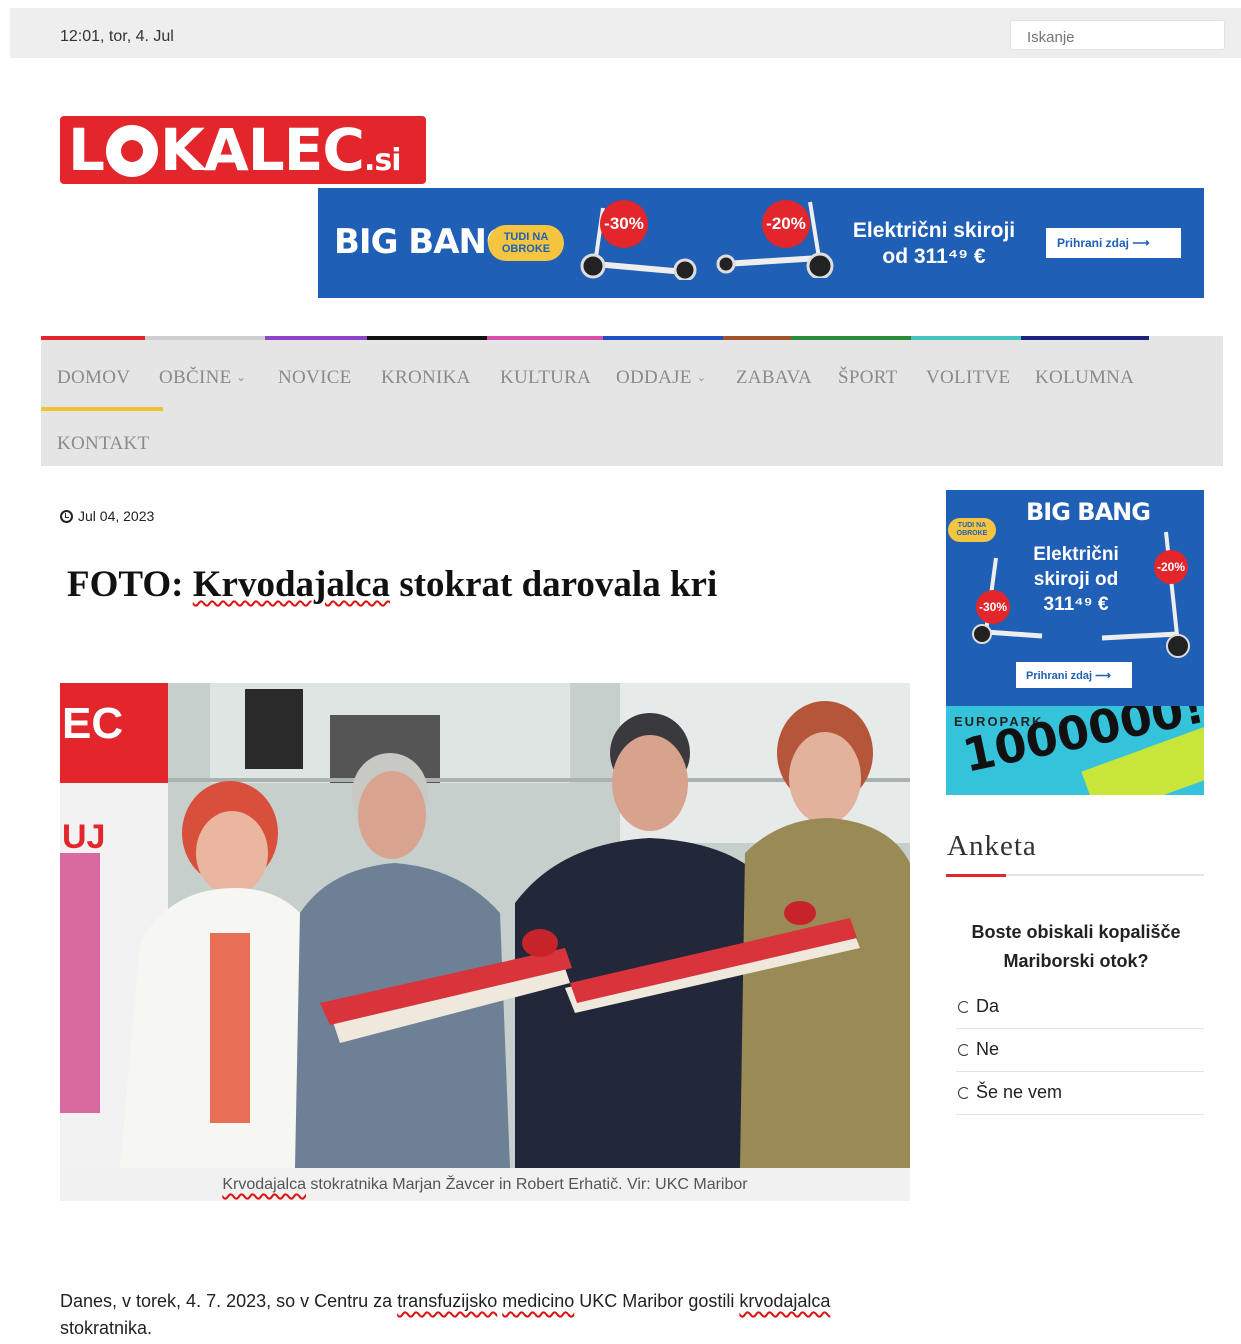 This screenshot has height=1344, width=1241. Describe the element at coordinates (526, 243) in the screenshot. I see `banner-pill: TUDI NA OBROKE` at that location.